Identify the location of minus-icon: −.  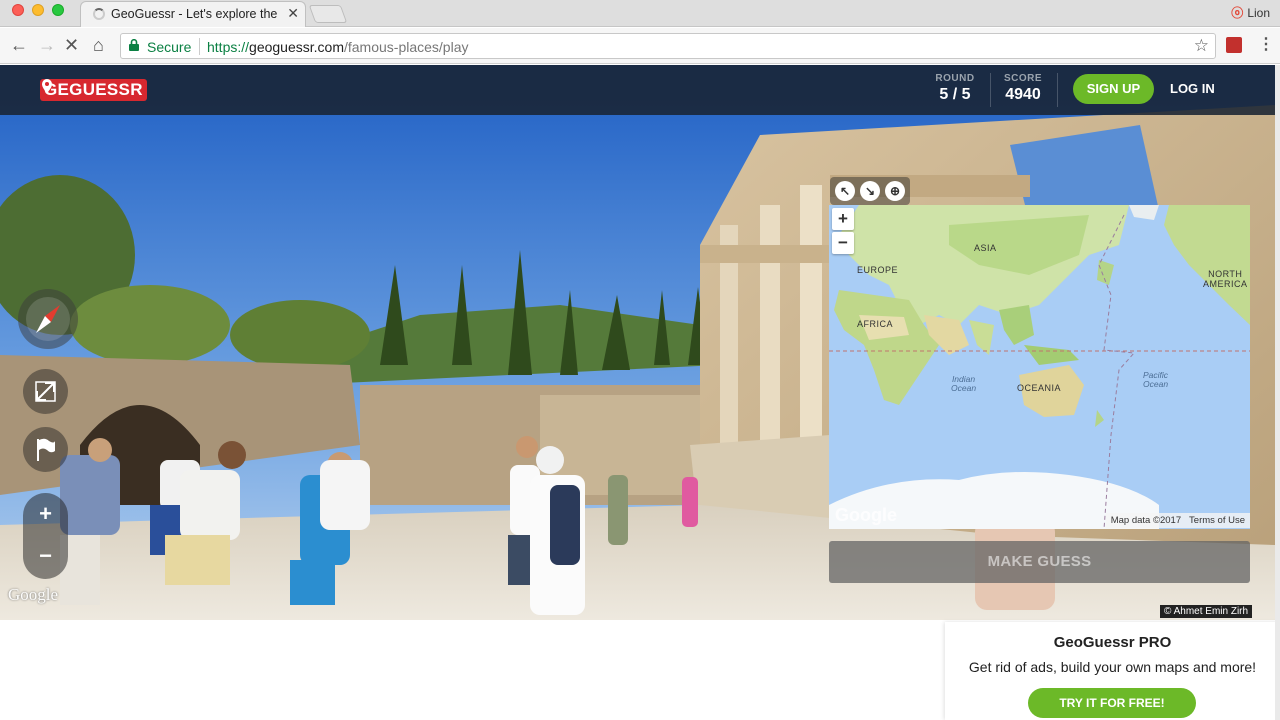
(45, 556).